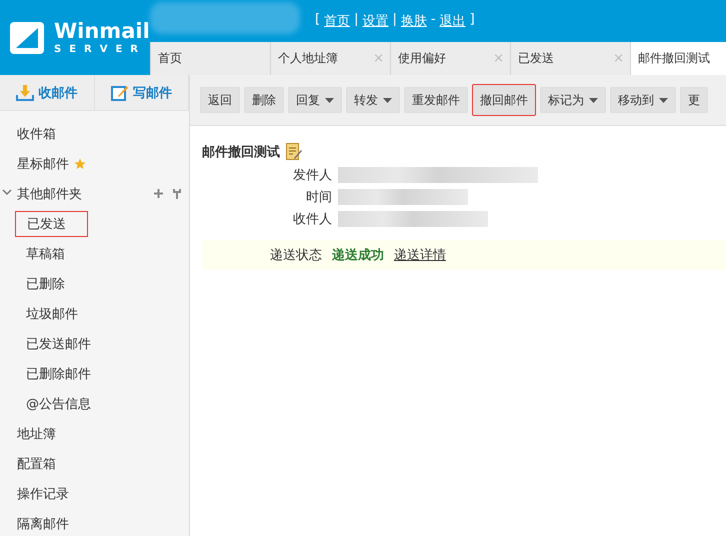 Image resolution: width=726 pixels, height=536 pixels. I want to click on toolbar-button: 移动到, so click(643, 100).